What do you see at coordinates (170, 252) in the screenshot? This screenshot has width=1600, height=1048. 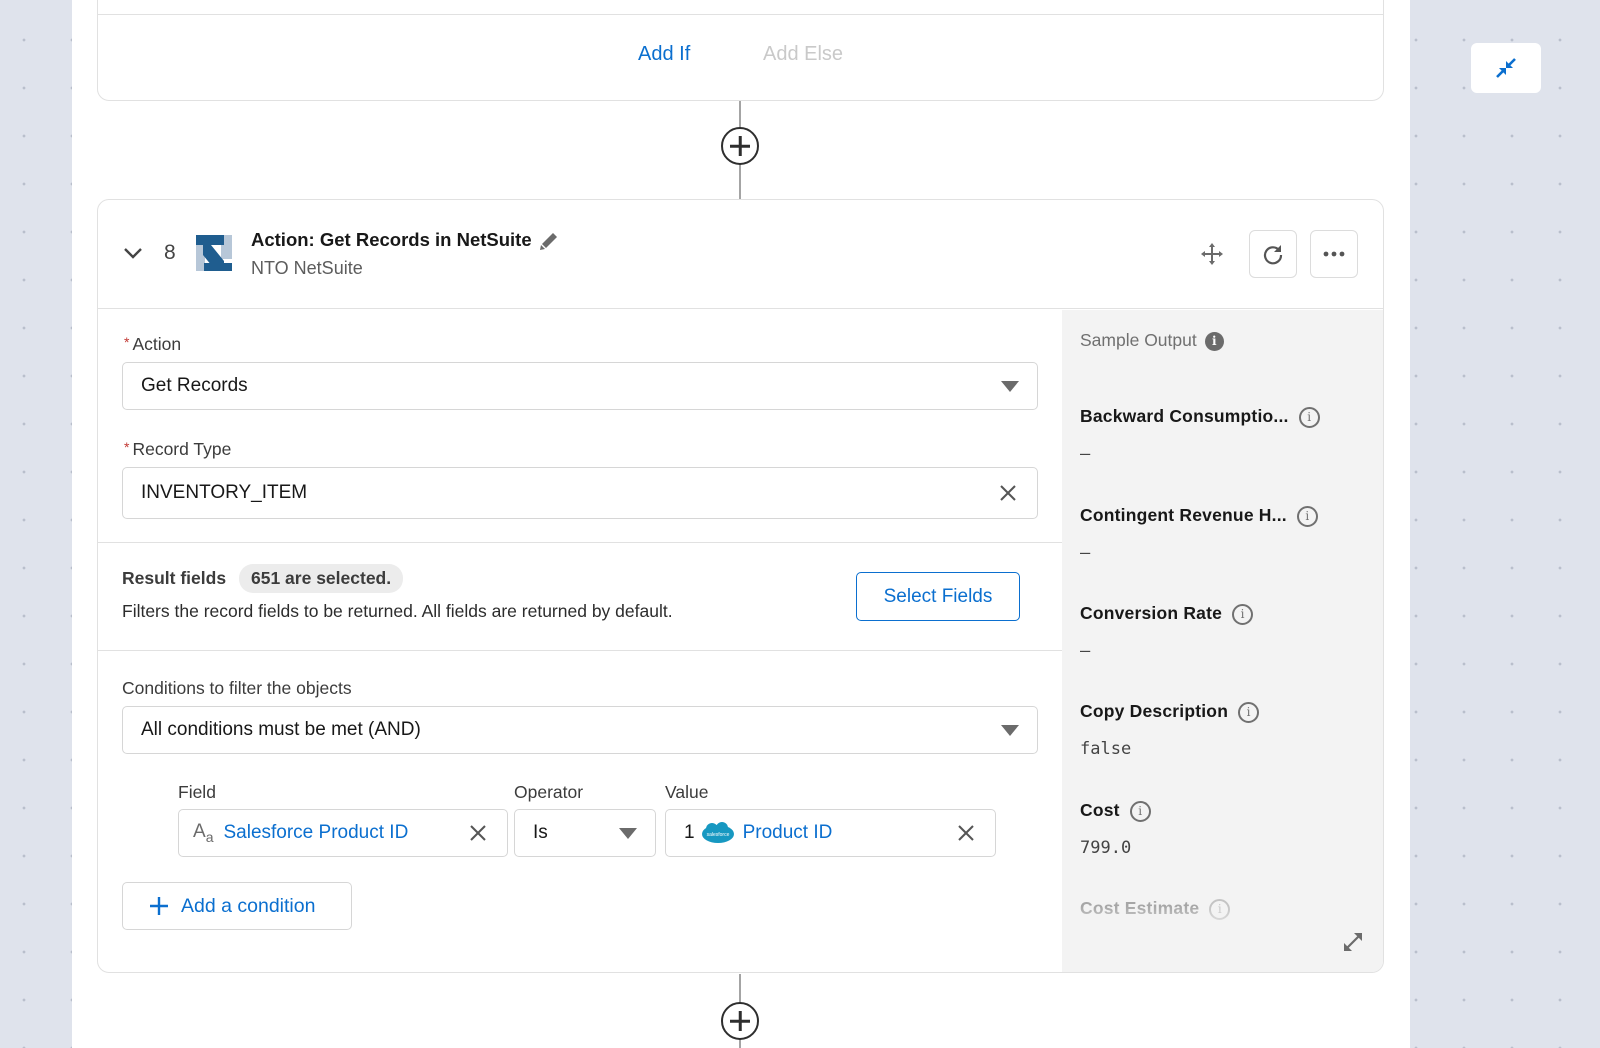 I see `step-number: 8` at bounding box center [170, 252].